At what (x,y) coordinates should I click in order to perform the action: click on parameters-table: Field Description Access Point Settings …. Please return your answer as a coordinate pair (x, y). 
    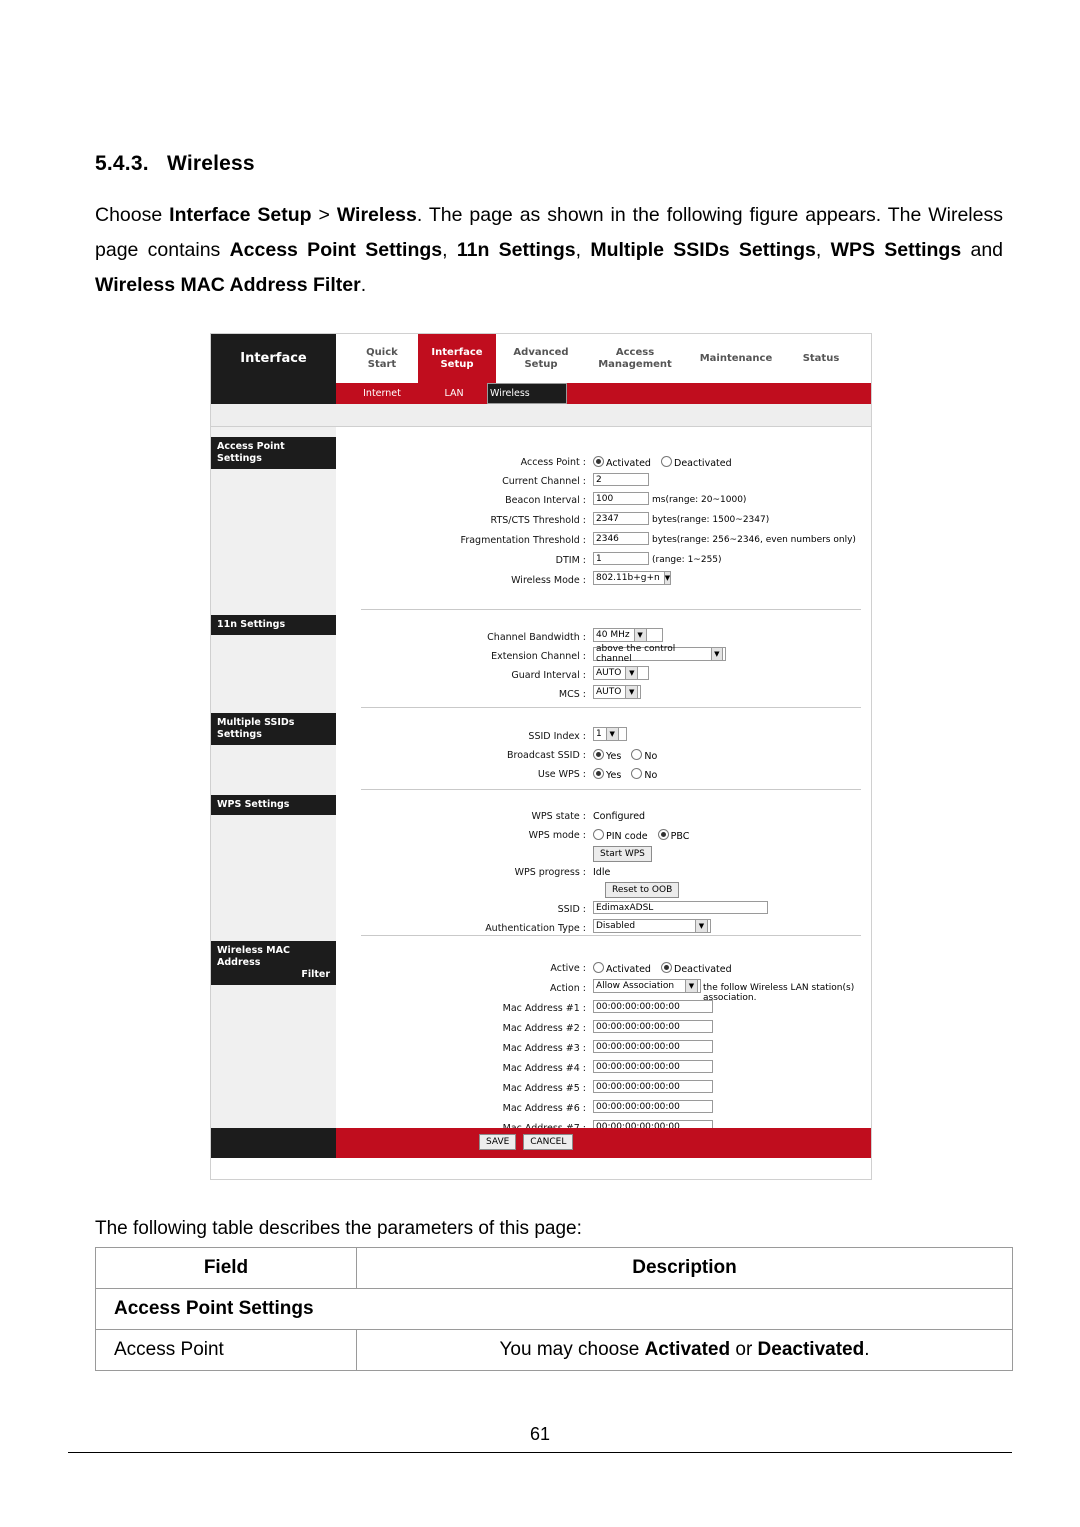
    Looking at the image, I should click on (554, 1309).